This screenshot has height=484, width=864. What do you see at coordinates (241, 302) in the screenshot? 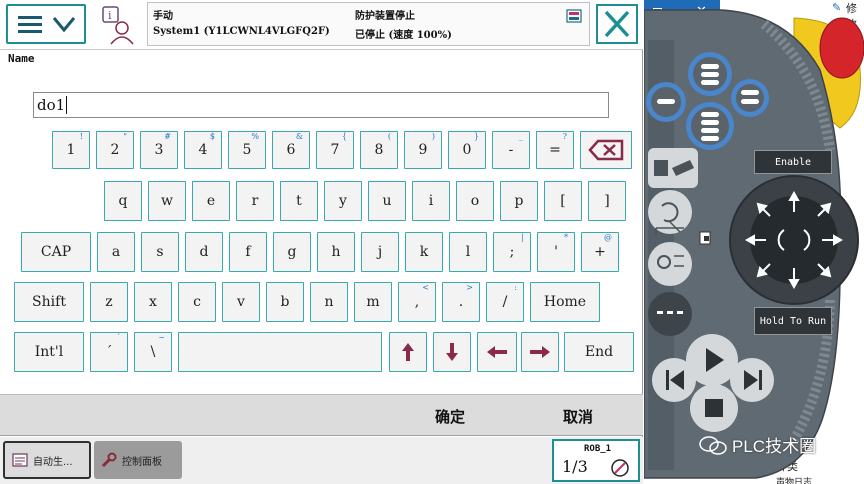
I see `key-row4-3: v` at bounding box center [241, 302].